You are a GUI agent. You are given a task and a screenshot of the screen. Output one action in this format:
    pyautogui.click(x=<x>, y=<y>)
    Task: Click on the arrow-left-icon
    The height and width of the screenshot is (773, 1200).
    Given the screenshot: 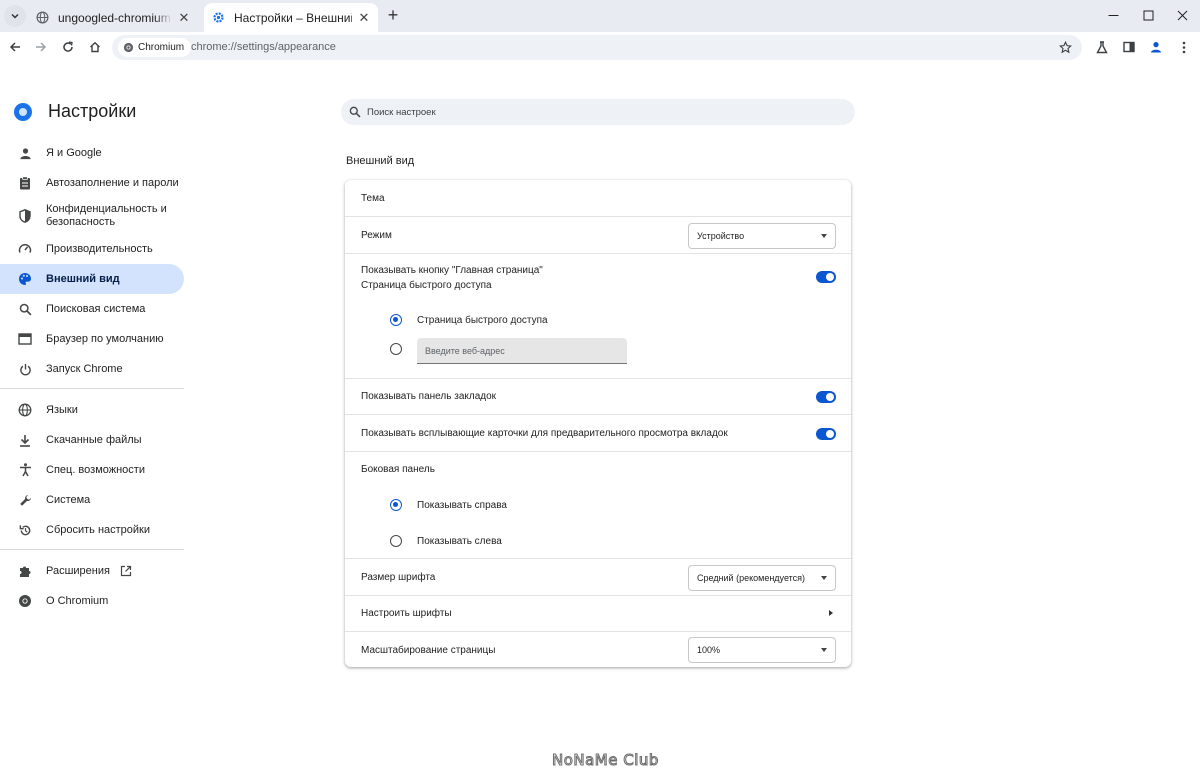 What is the action you would take?
    pyautogui.click(x=14, y=47)
    